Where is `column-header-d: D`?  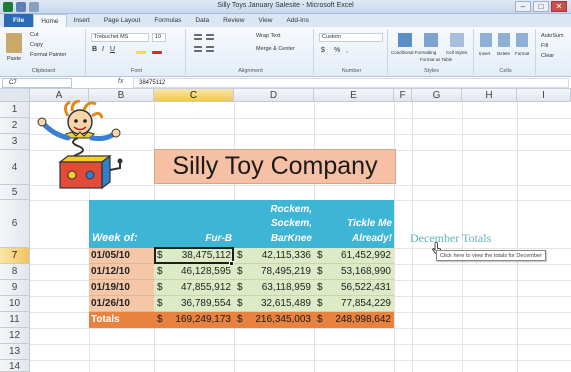 column-header-d: D is located at coordinates (274, 95).